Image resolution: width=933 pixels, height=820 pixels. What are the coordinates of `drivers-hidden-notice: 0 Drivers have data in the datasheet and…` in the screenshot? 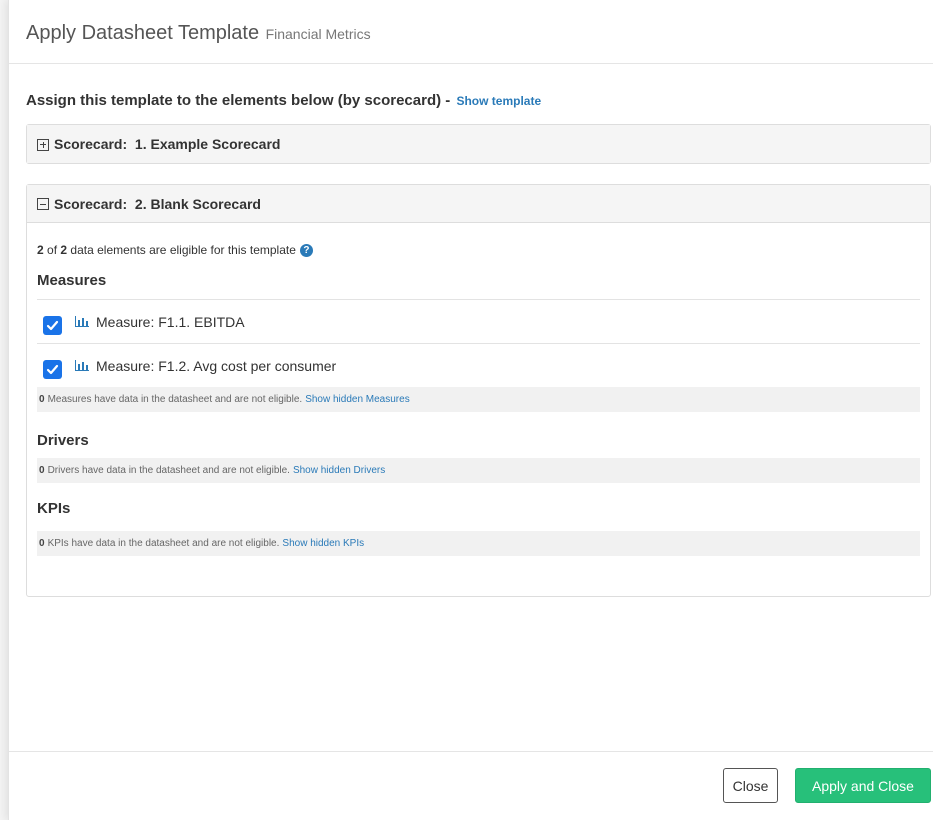 It's located at (478, 470).